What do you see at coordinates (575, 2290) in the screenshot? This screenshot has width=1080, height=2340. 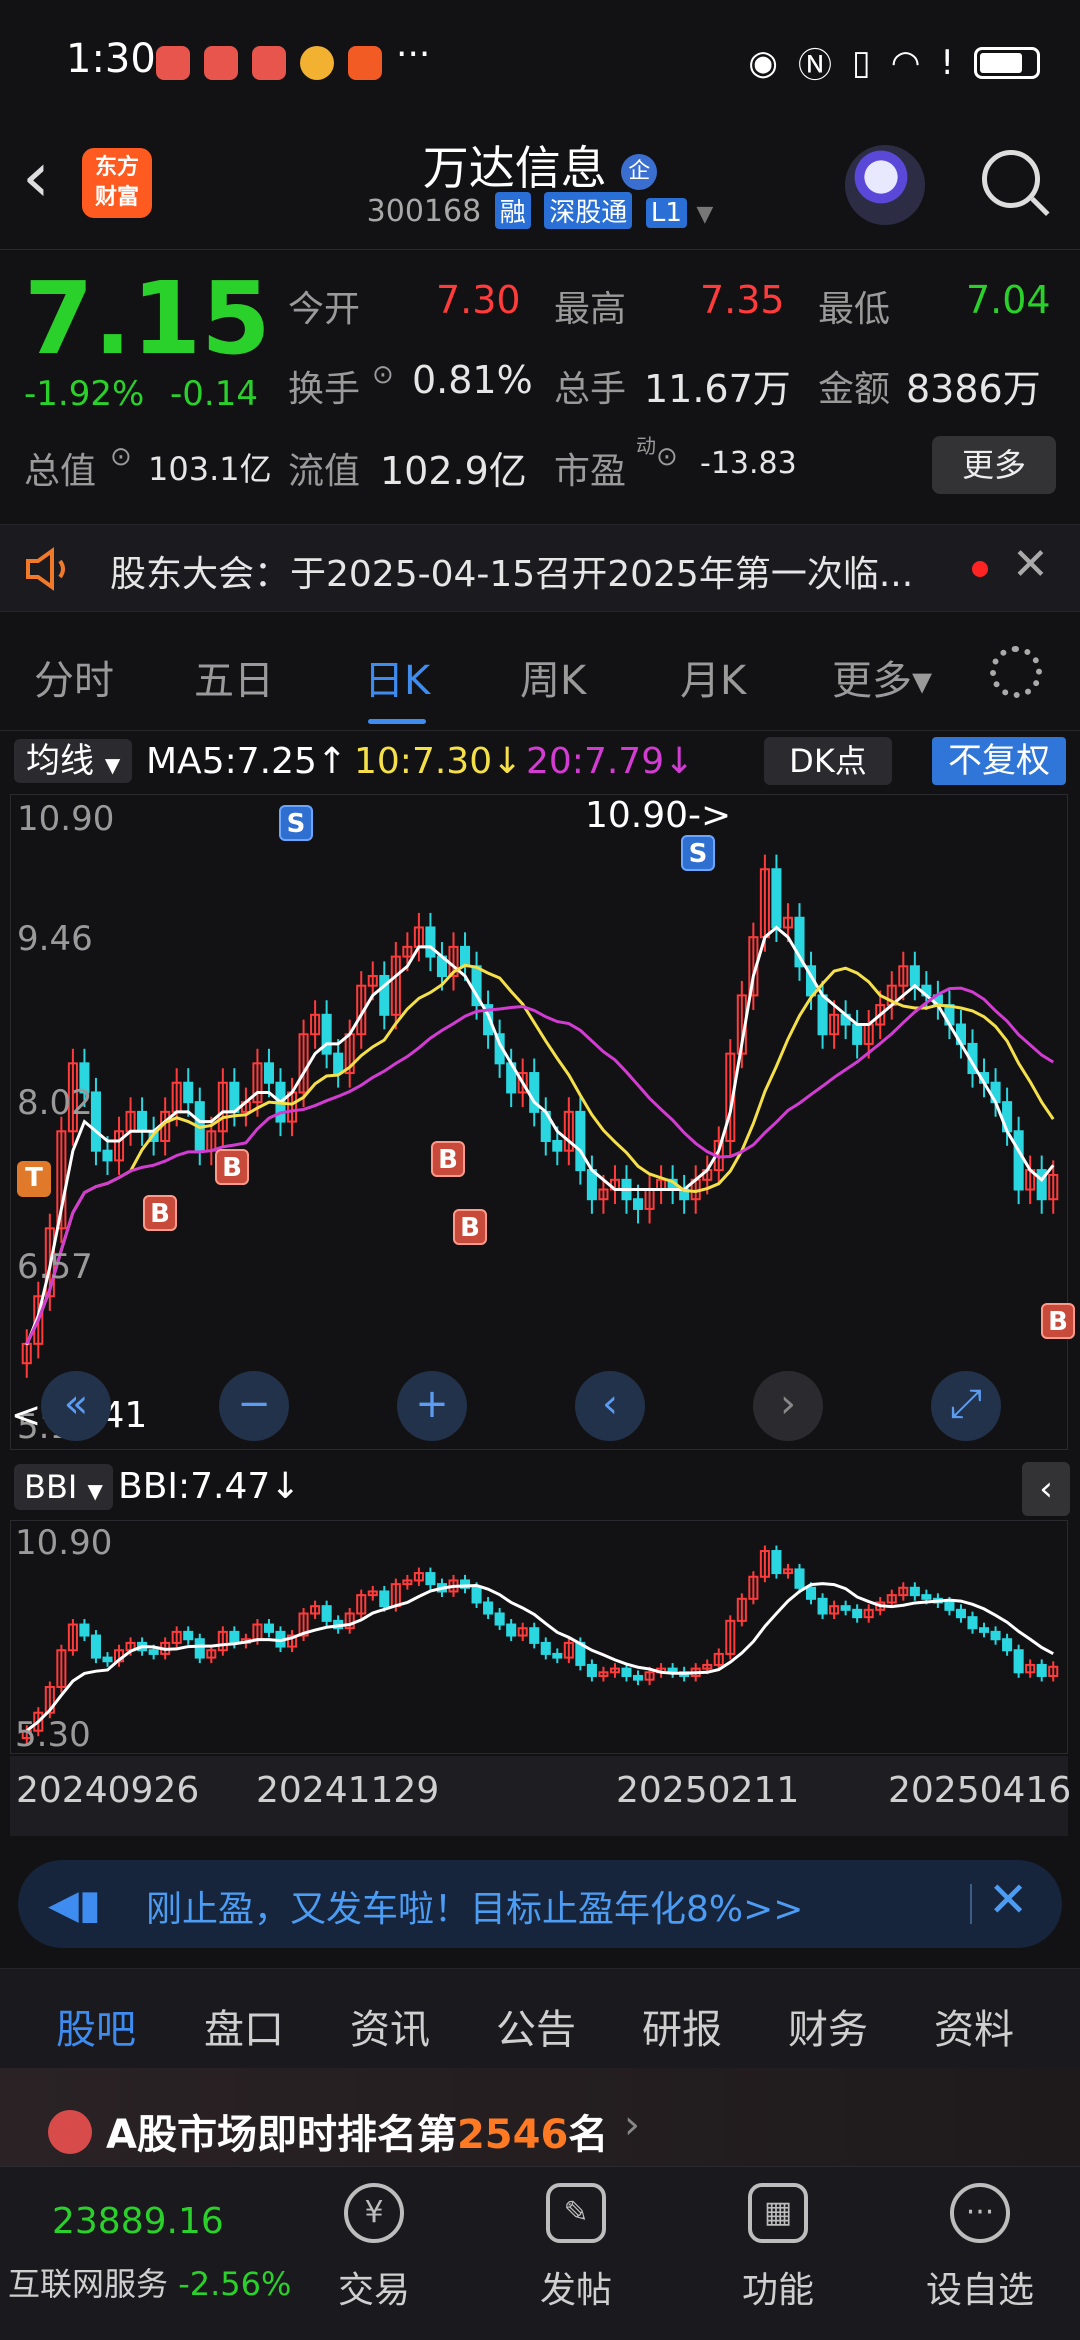 I see `nav-post-label: 发帖` at bounding box center [575, 2290].